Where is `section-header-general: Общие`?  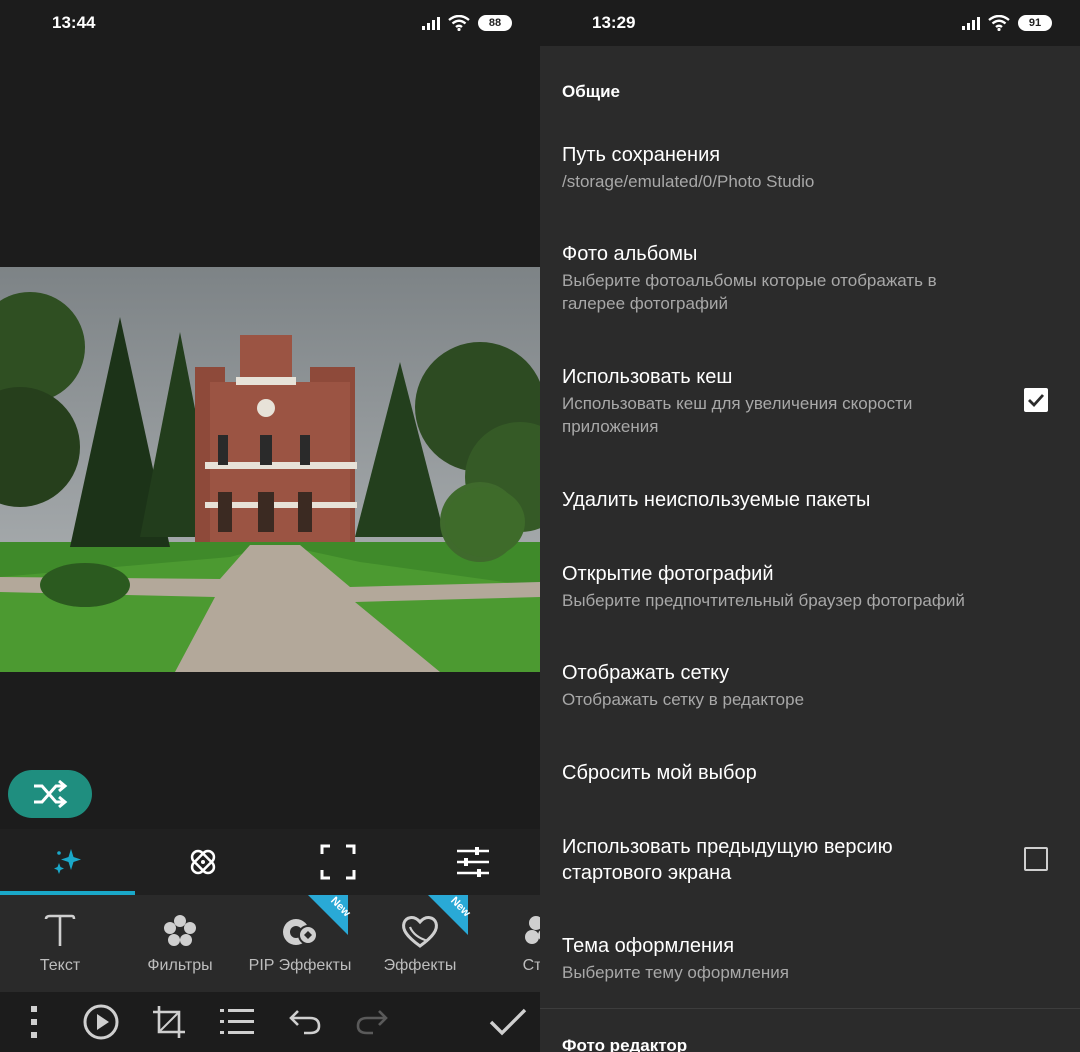
section-header-general: Общие is located at coordinates (591, 91).